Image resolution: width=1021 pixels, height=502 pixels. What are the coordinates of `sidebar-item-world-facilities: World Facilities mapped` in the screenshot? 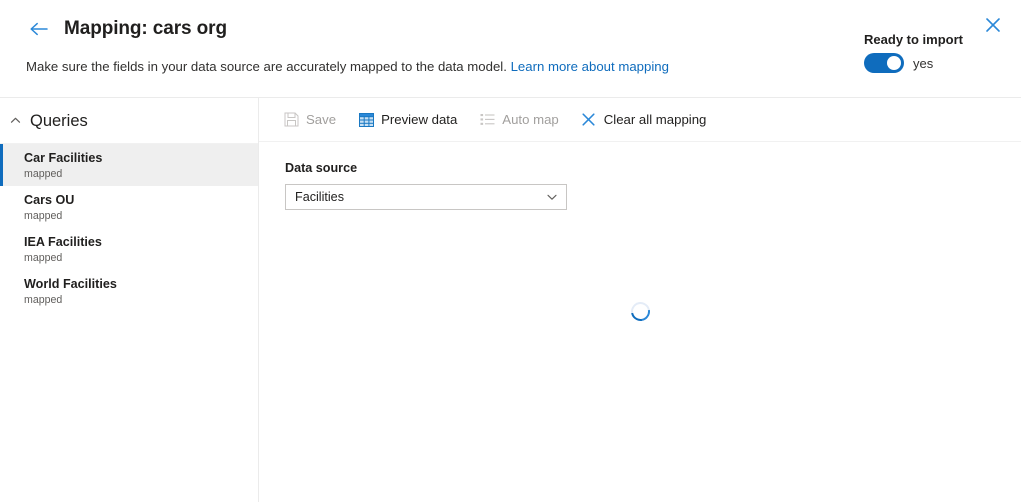 It's located at (129, 291).